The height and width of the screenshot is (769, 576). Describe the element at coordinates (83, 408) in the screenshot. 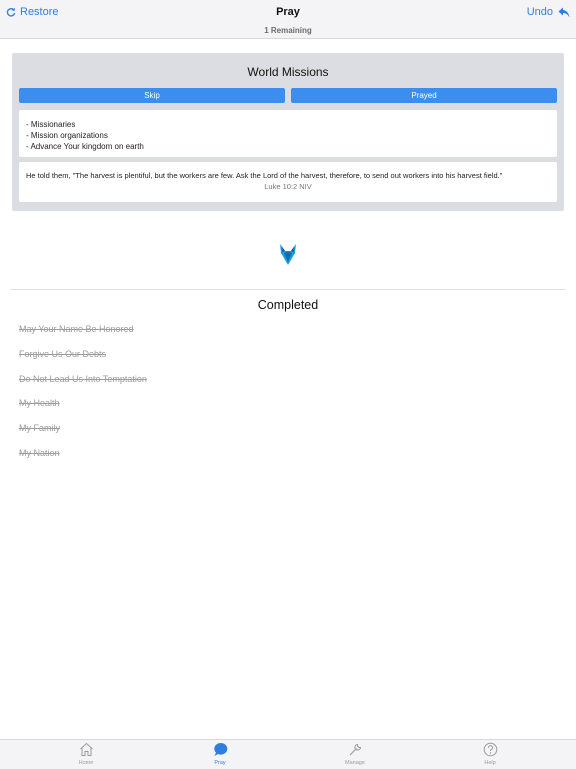

I see `completed-item: My Health` at that location.